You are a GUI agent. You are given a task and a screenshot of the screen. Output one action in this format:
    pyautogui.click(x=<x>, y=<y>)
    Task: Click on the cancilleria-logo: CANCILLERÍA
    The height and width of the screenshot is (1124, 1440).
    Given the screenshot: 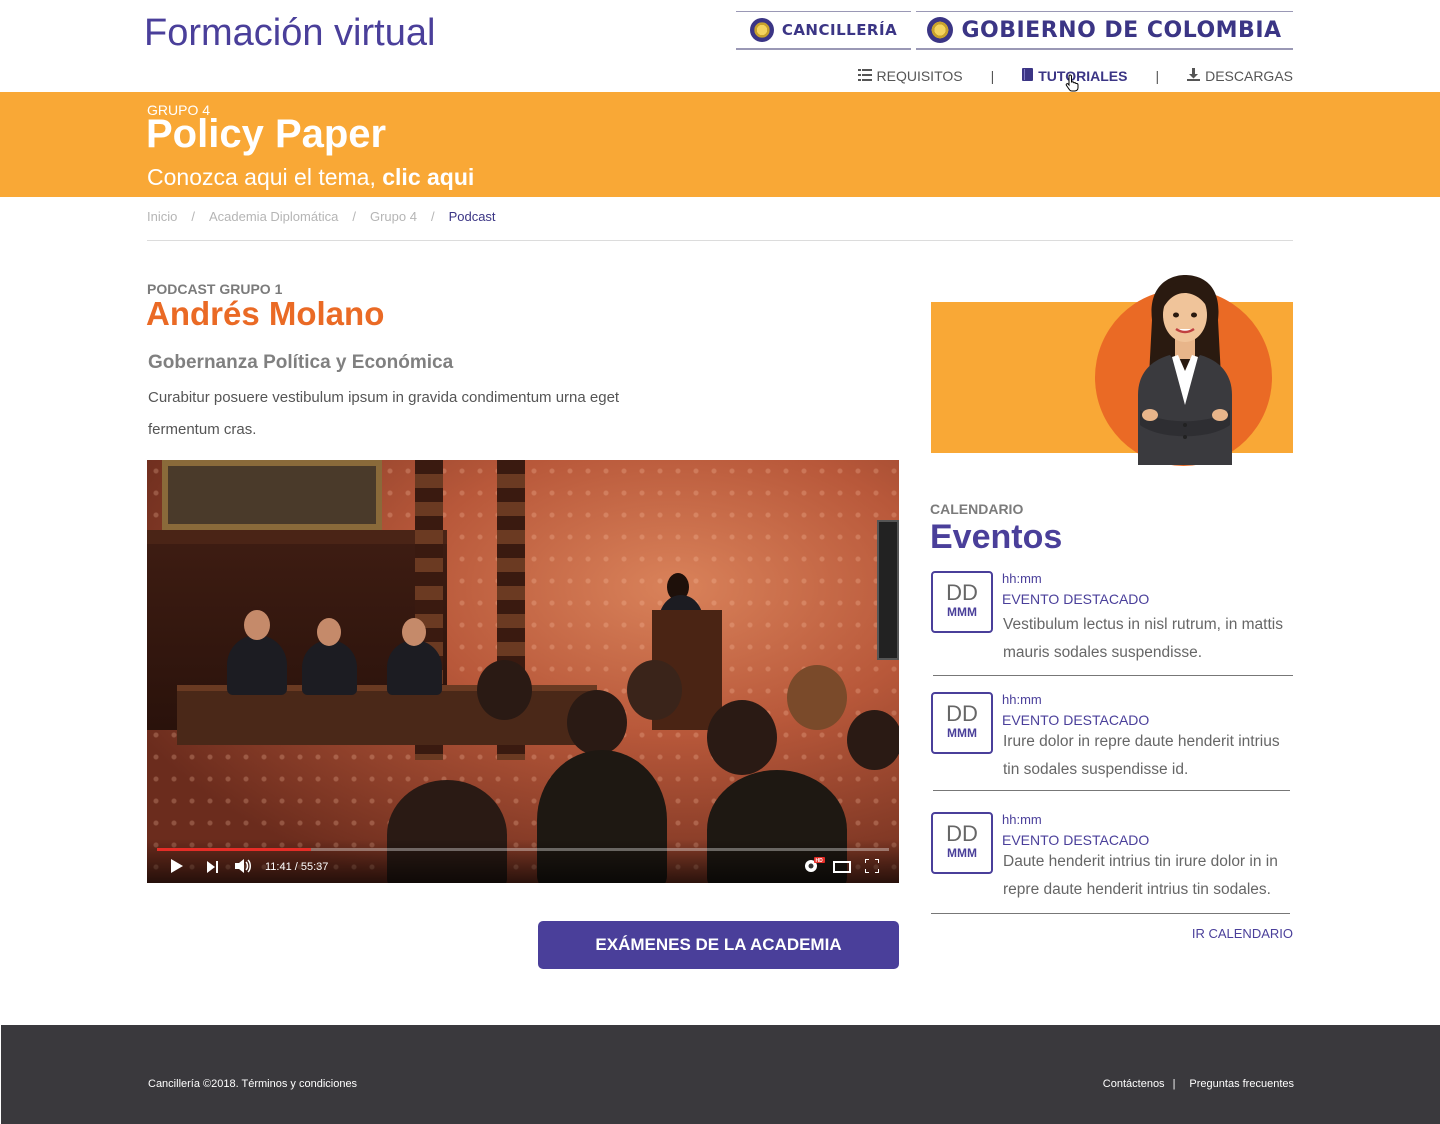 What is the action you would take?
    pyautogui.click(x=823, y=30)
    